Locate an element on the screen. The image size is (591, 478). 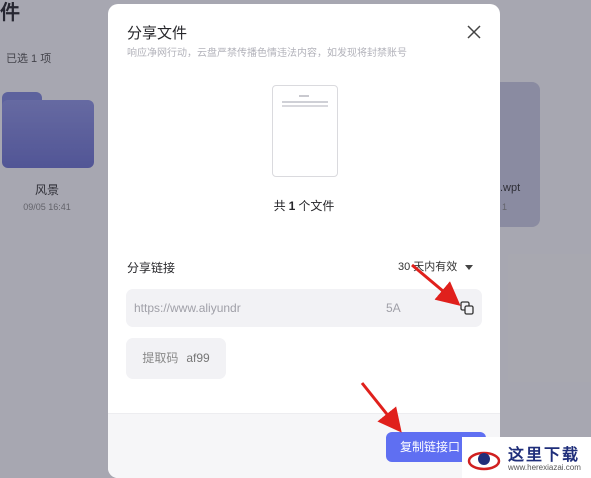
watermark-logo-icon is located at coordinates (484, 461).